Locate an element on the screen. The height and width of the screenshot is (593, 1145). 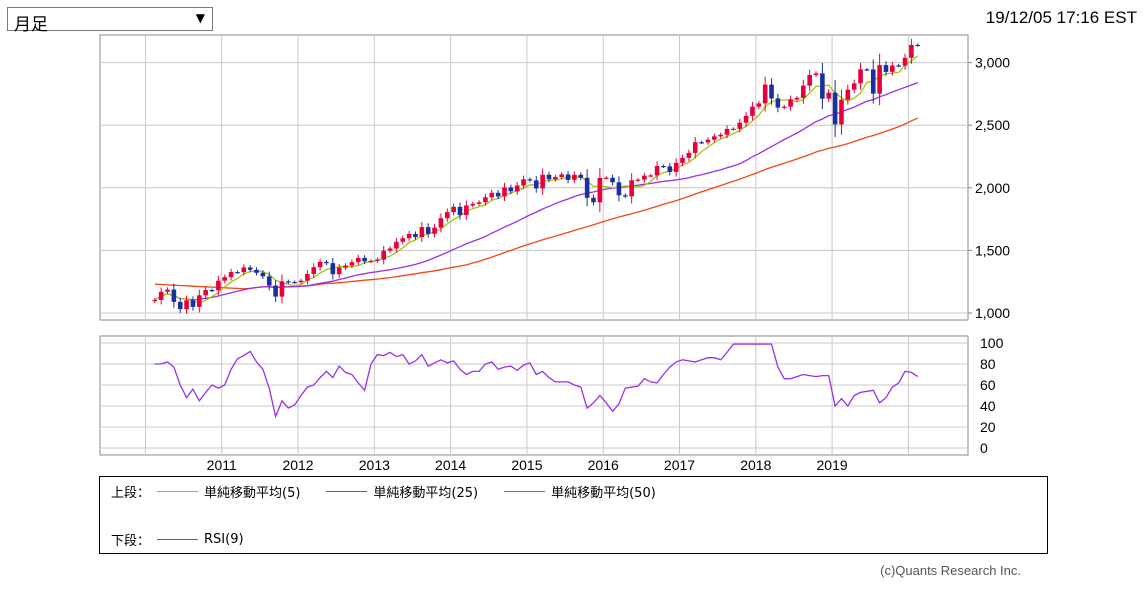
legend-swatch-sma25 is located at coordinates (347, 491).